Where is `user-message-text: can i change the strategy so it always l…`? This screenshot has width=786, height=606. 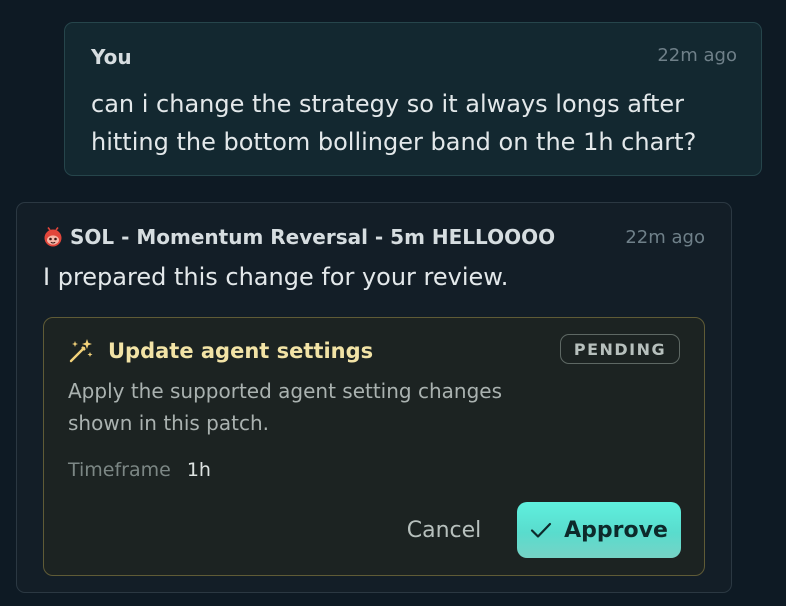
user-message-text: can i change the strategy so it always l… is located at coordinates (394, 123).